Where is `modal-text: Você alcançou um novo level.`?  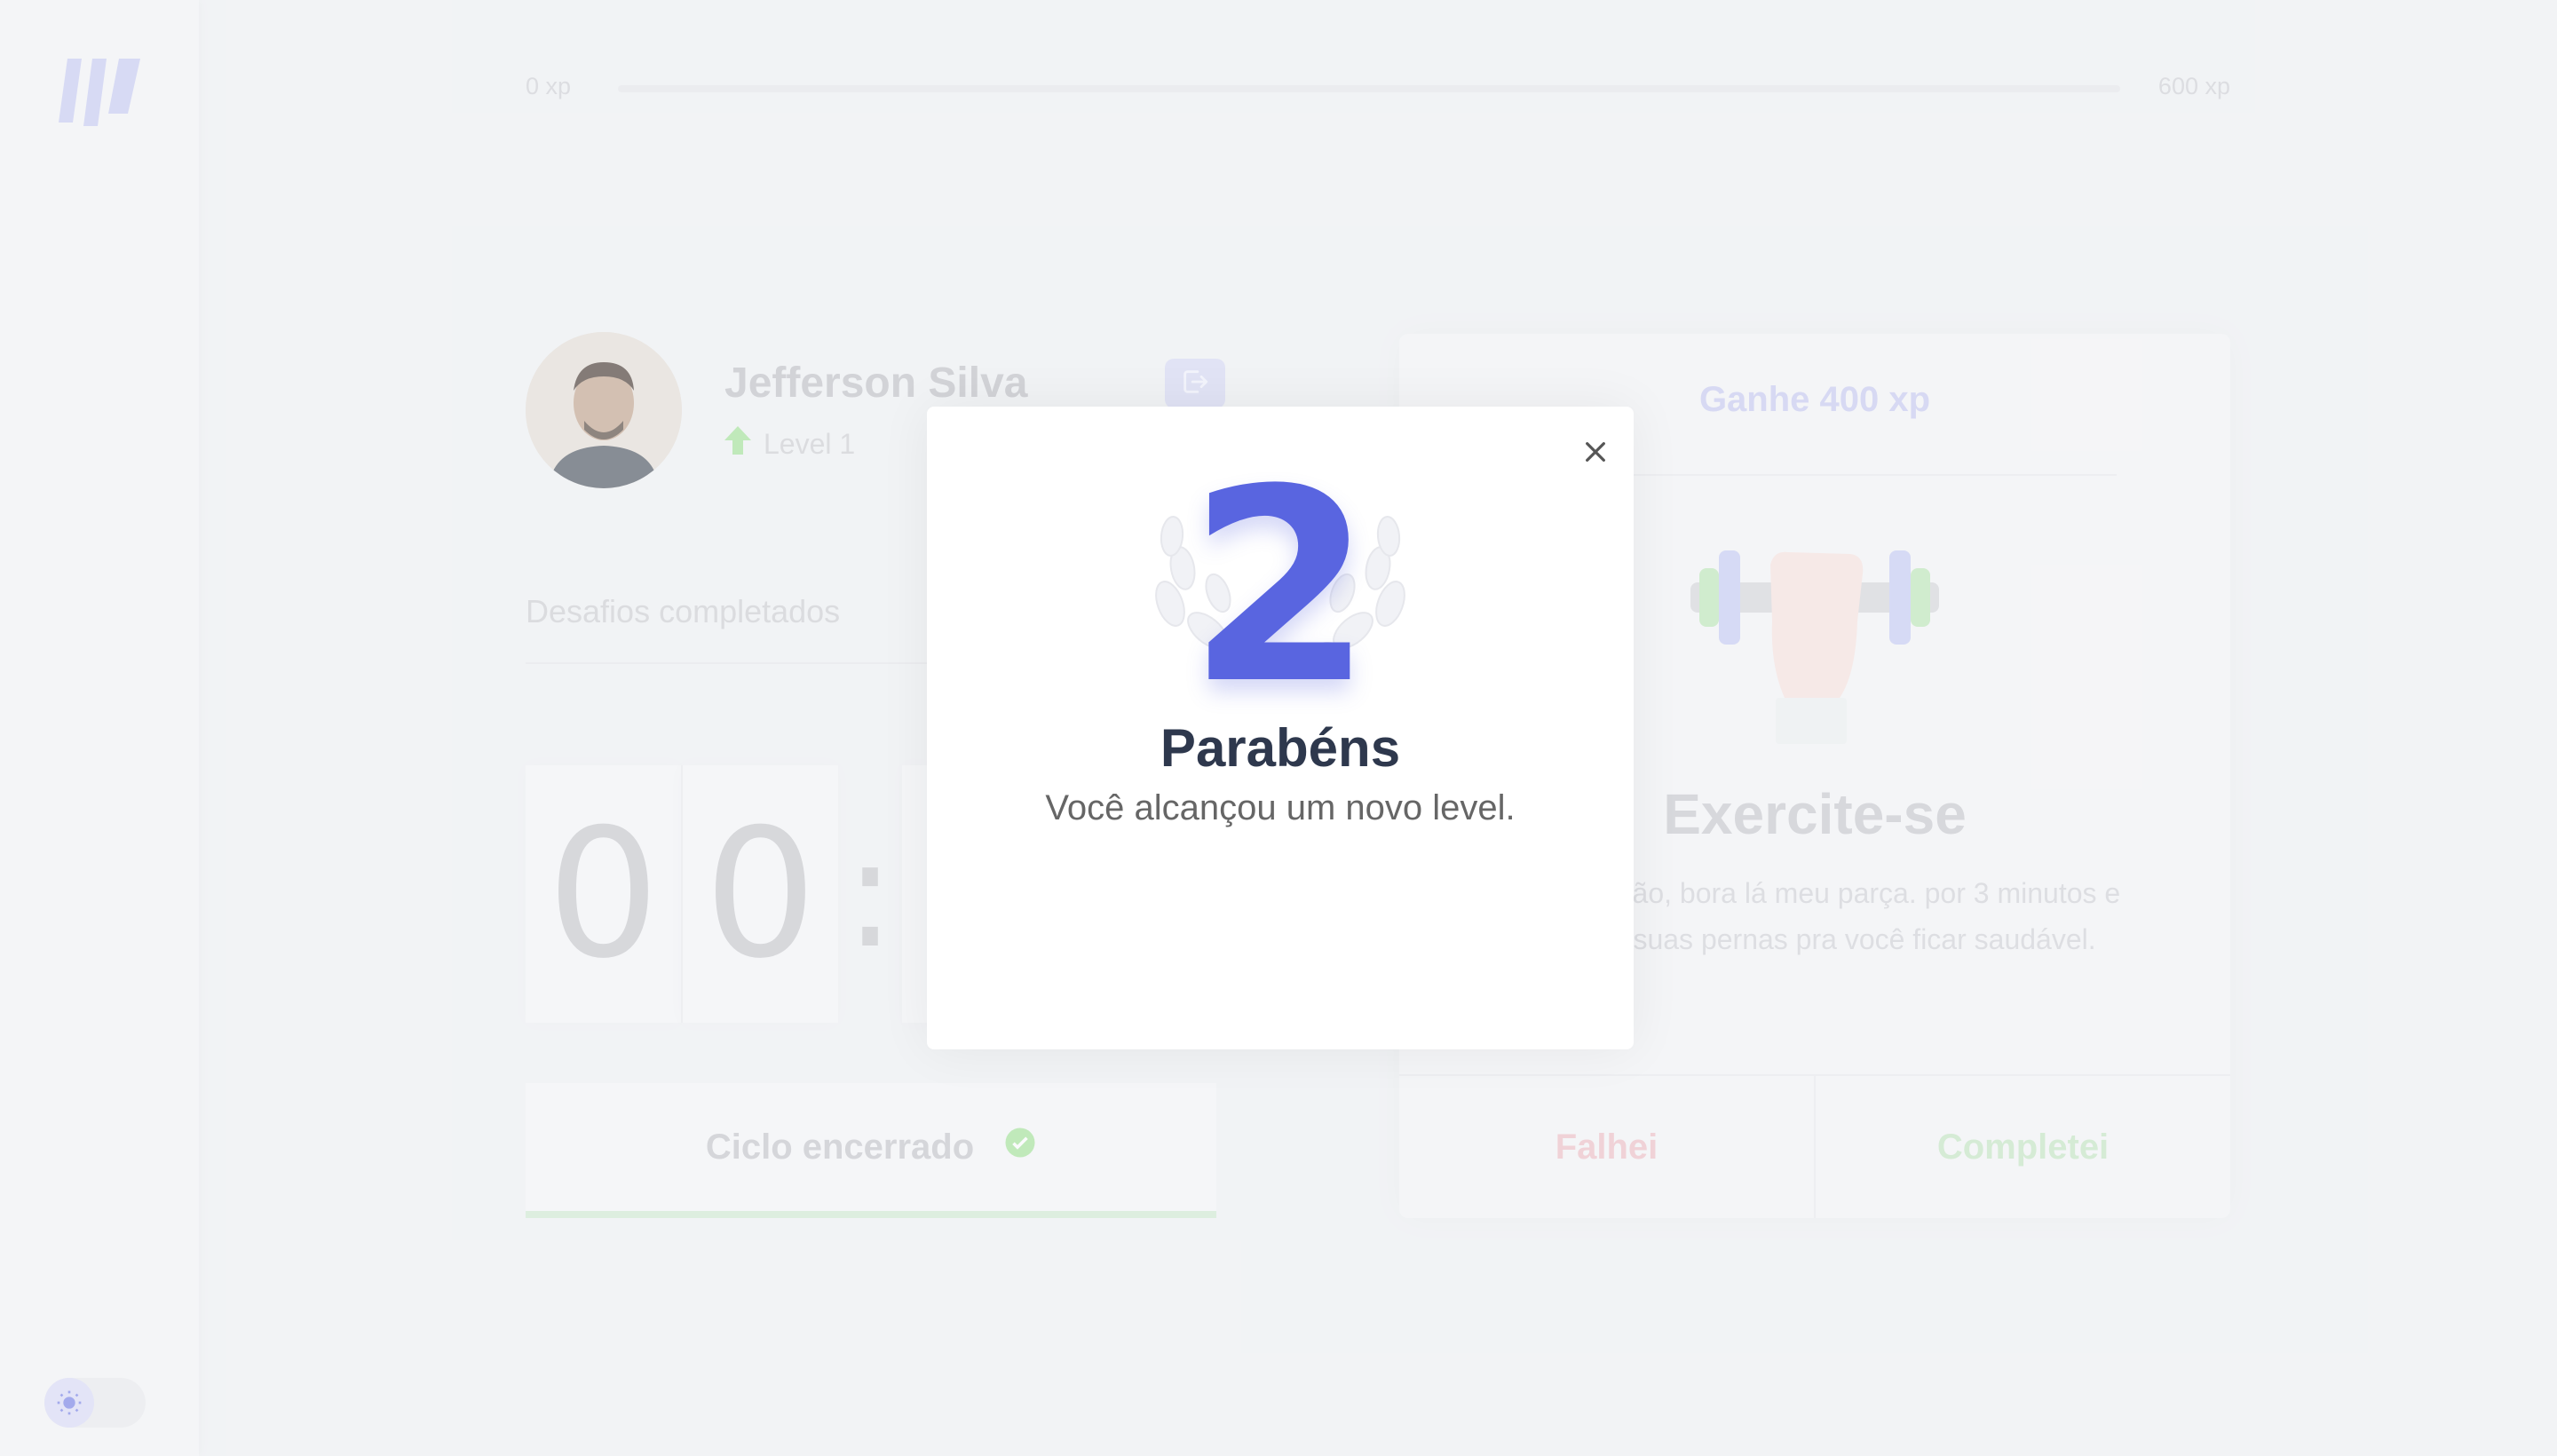
modal-text: Você alcançou um novo level. is located at coordinates (1280, 807).